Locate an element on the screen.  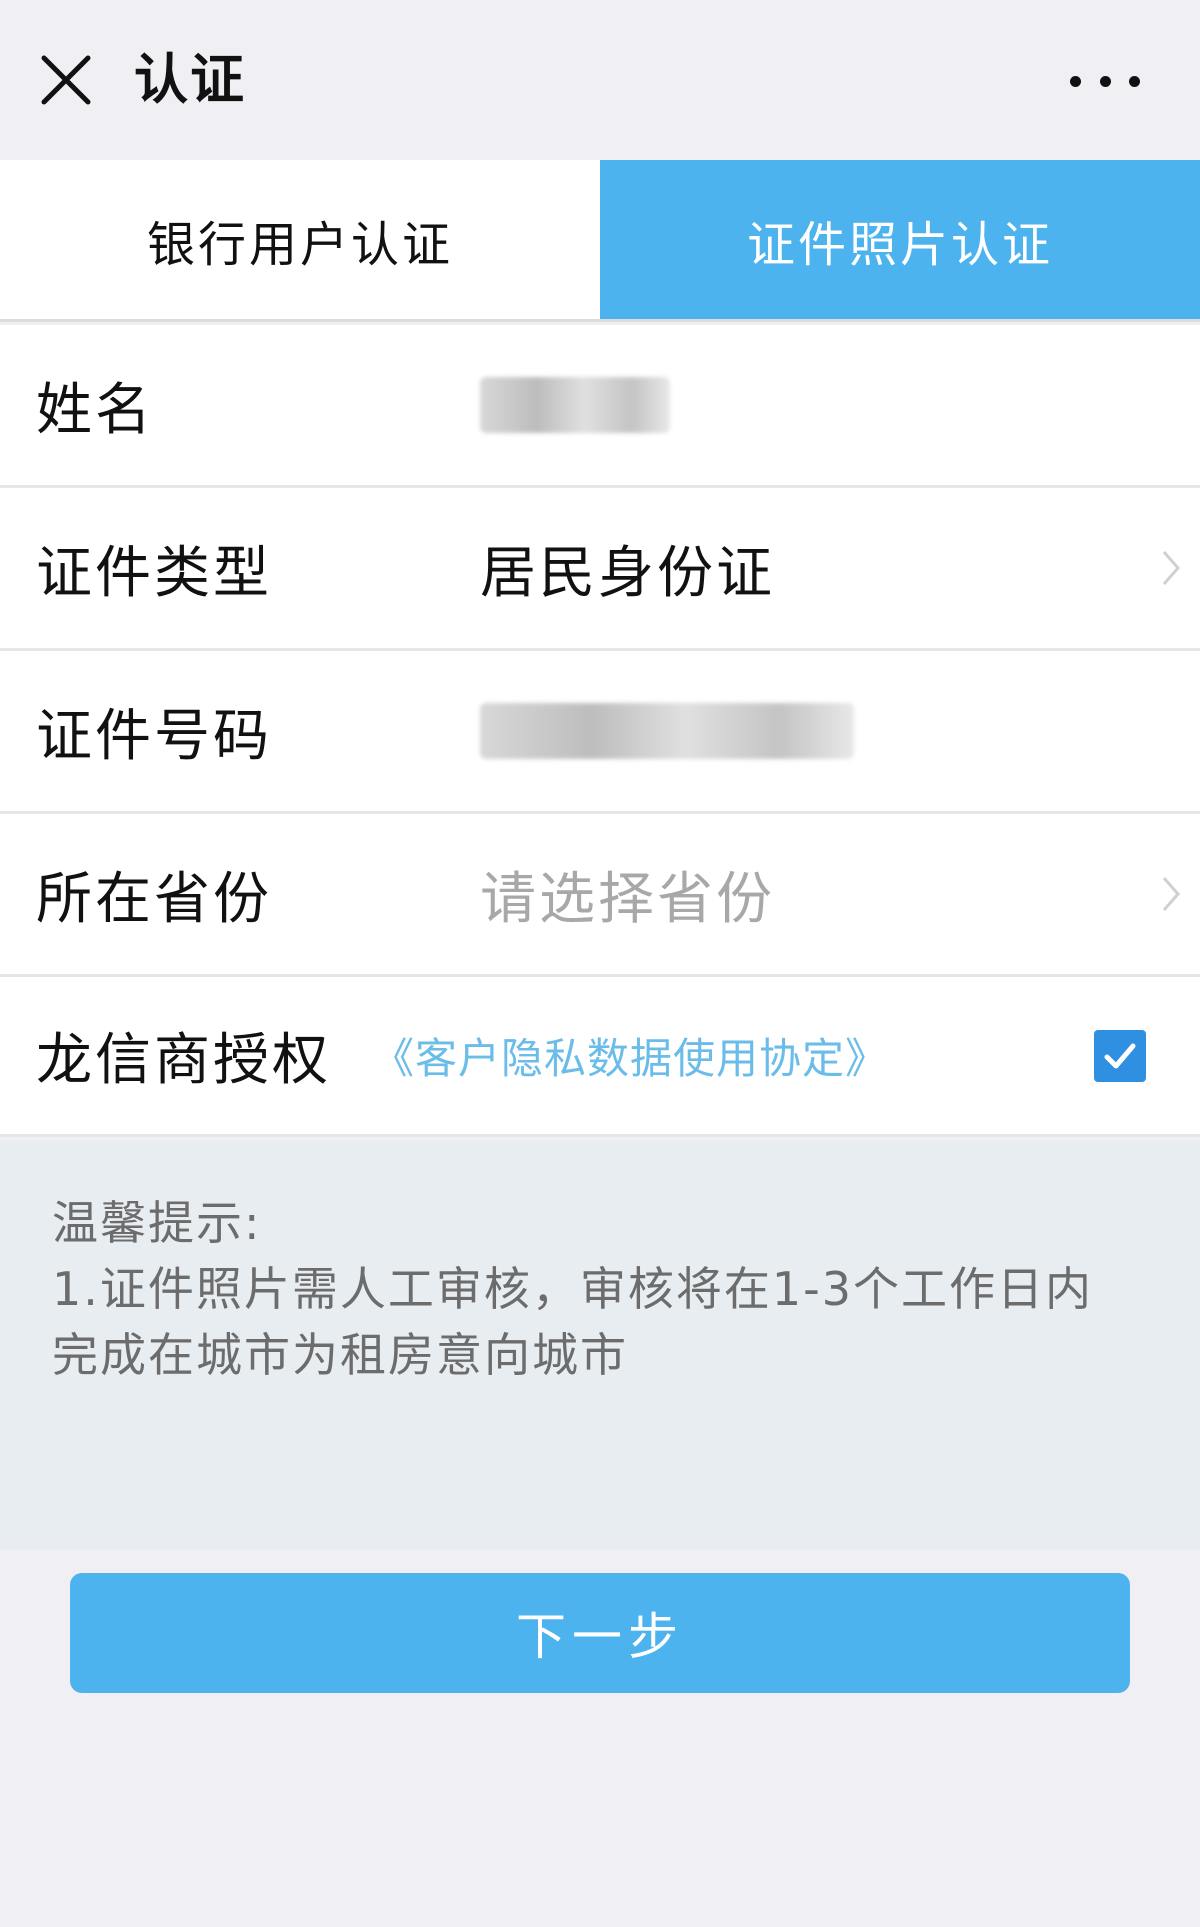
name-row: 姓名 is located at coordinates (600, 406).